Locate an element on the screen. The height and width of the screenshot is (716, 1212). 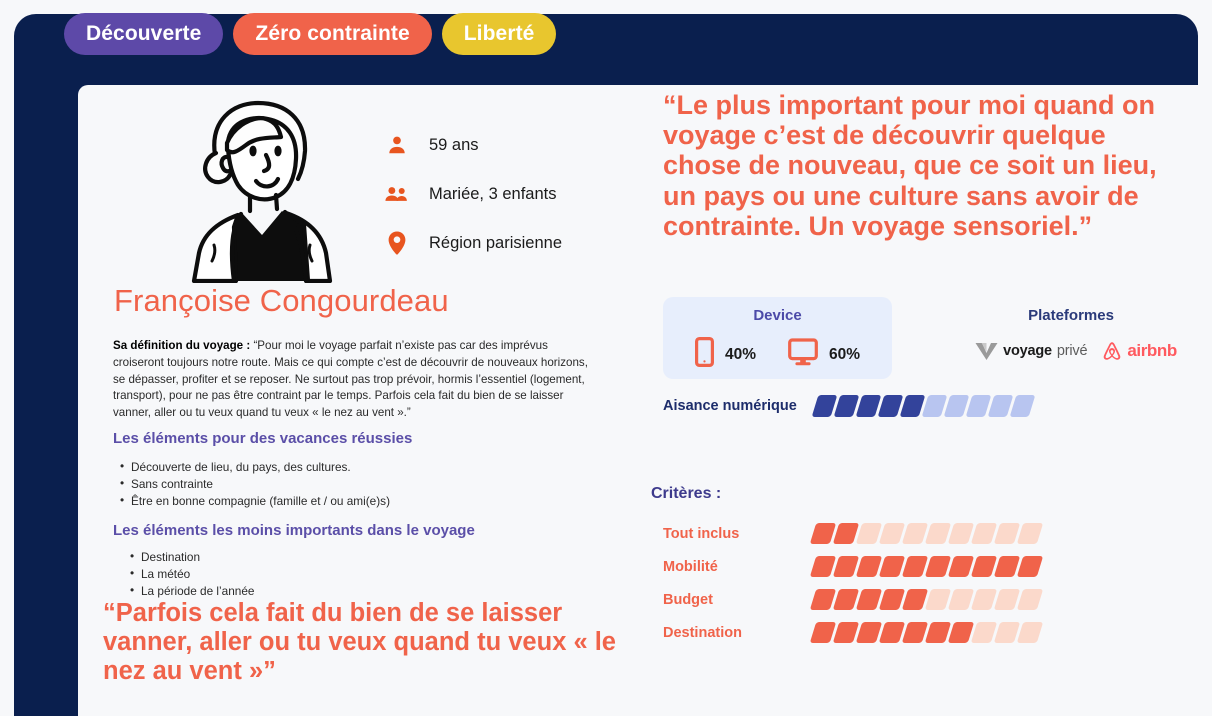
criteres-list: Tout inclus Mobilité Budget Destination is located at coordinates (873, 583).